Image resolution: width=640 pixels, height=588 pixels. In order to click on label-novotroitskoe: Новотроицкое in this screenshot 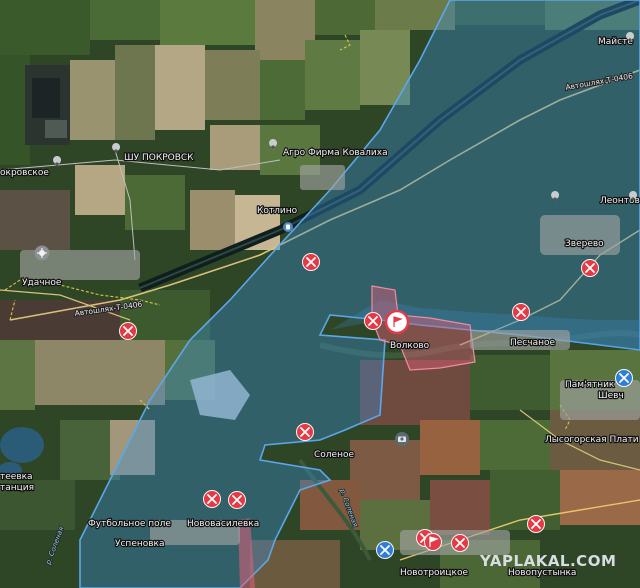, I will do `click(434, 573)`.